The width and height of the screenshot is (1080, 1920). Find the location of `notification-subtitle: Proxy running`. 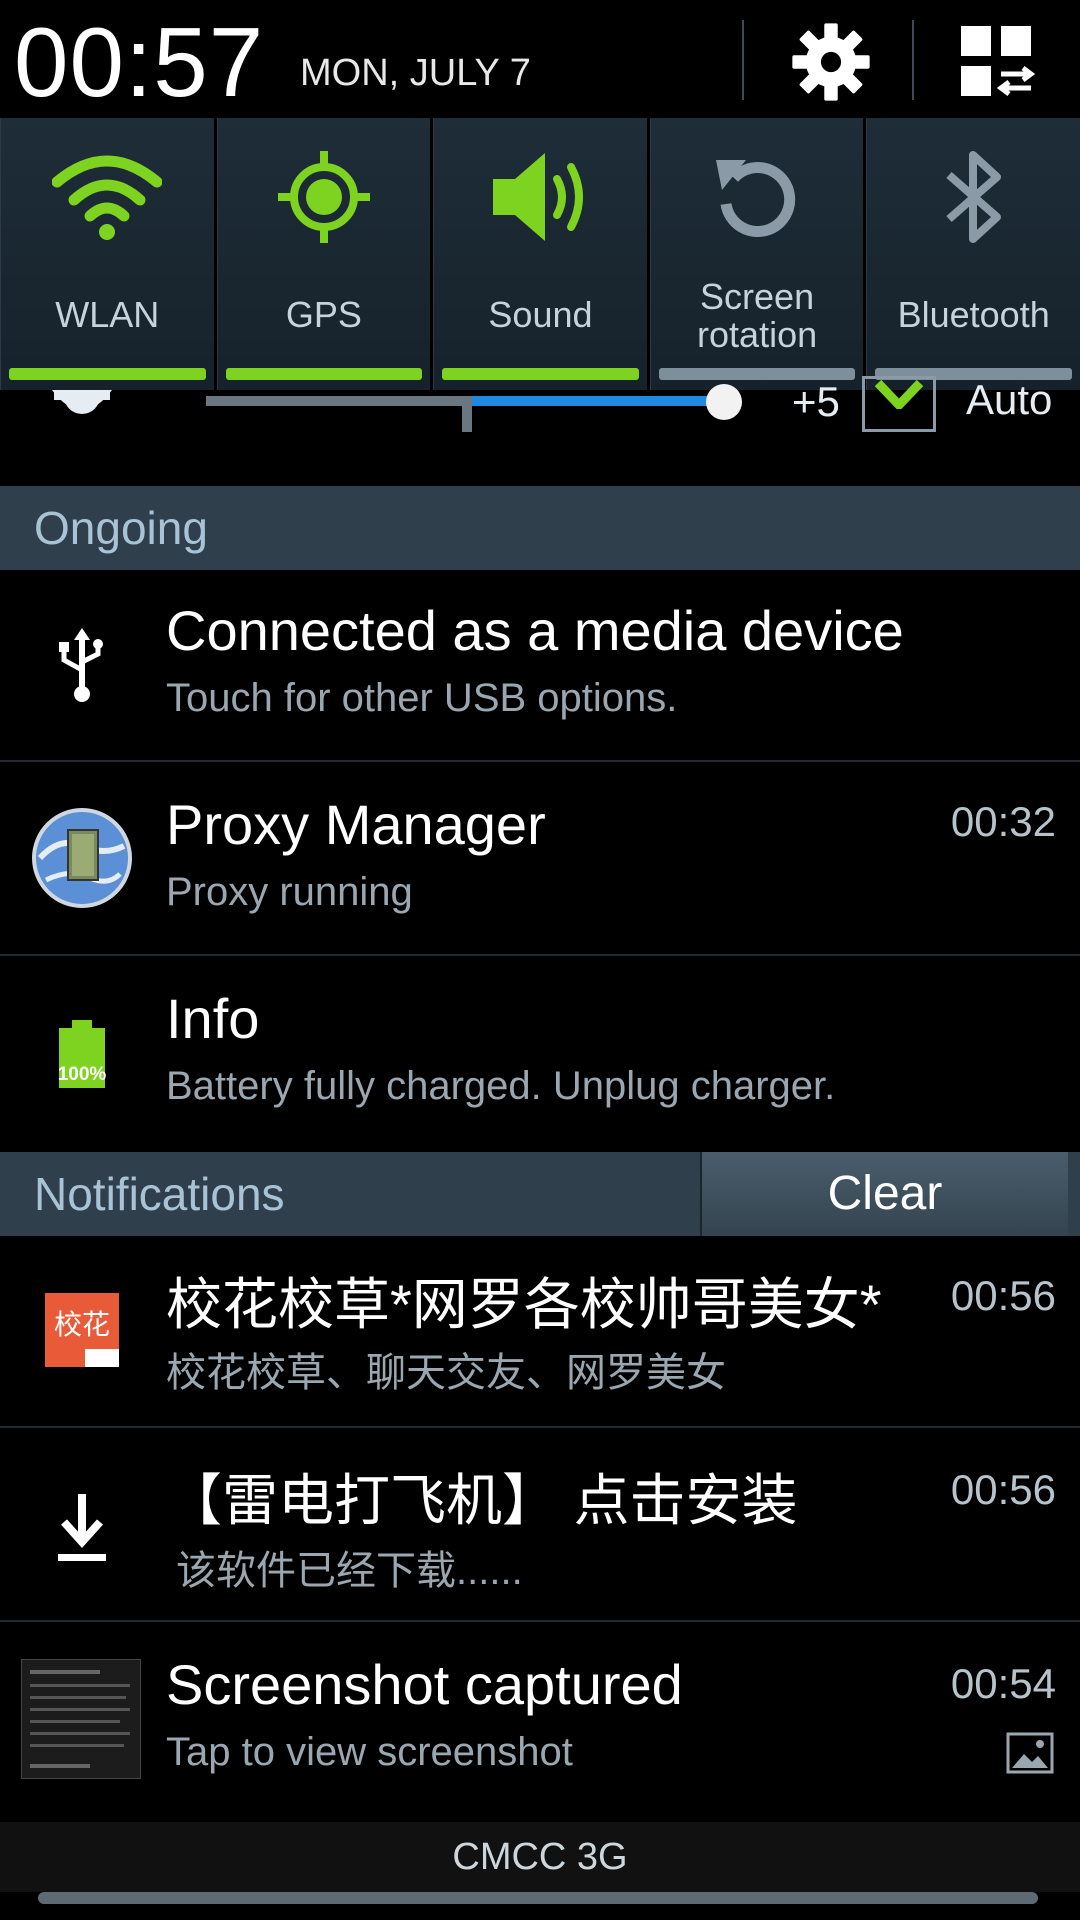

notification-subtitle: Proxy running is located at coordinates (289, 892).